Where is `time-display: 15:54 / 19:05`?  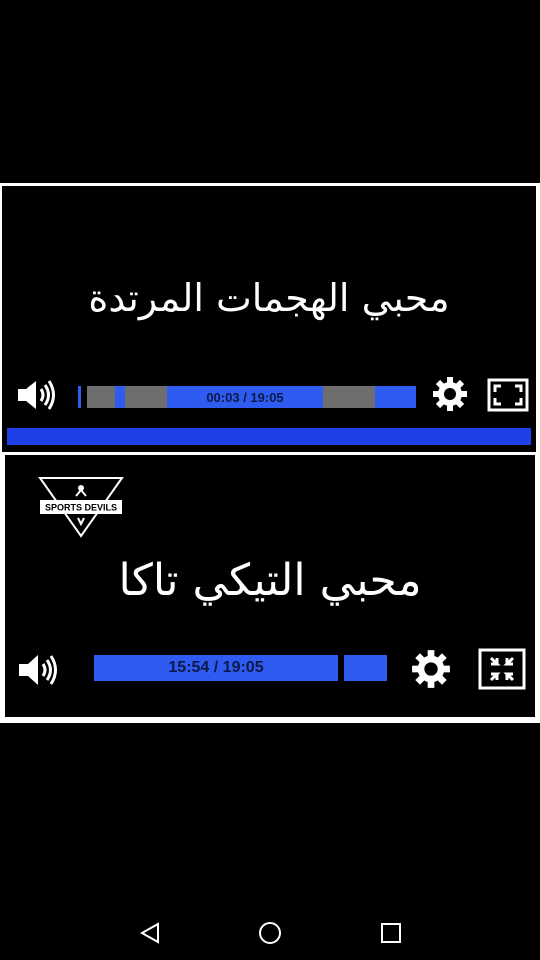 time-display: 15:54 / 19:05 is located at coordinates (216, 667).